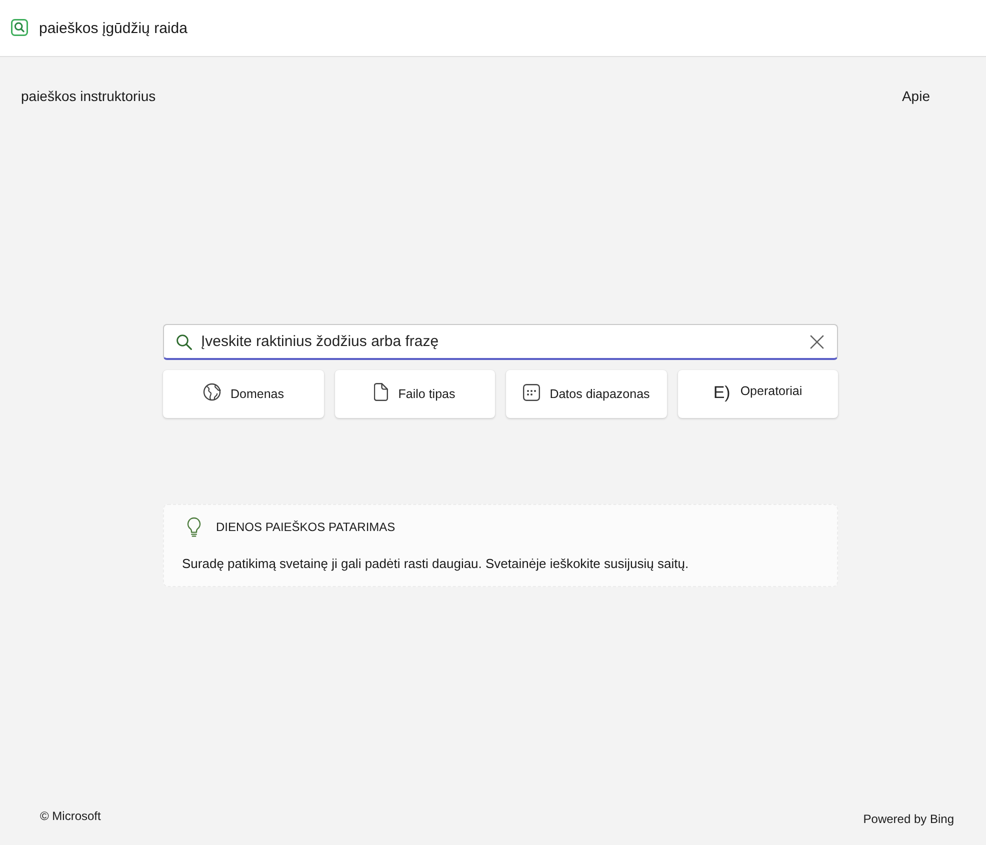 The width and height of the screenshot is (986, 845). I want to click on calendar-icon, so click(531, 392).